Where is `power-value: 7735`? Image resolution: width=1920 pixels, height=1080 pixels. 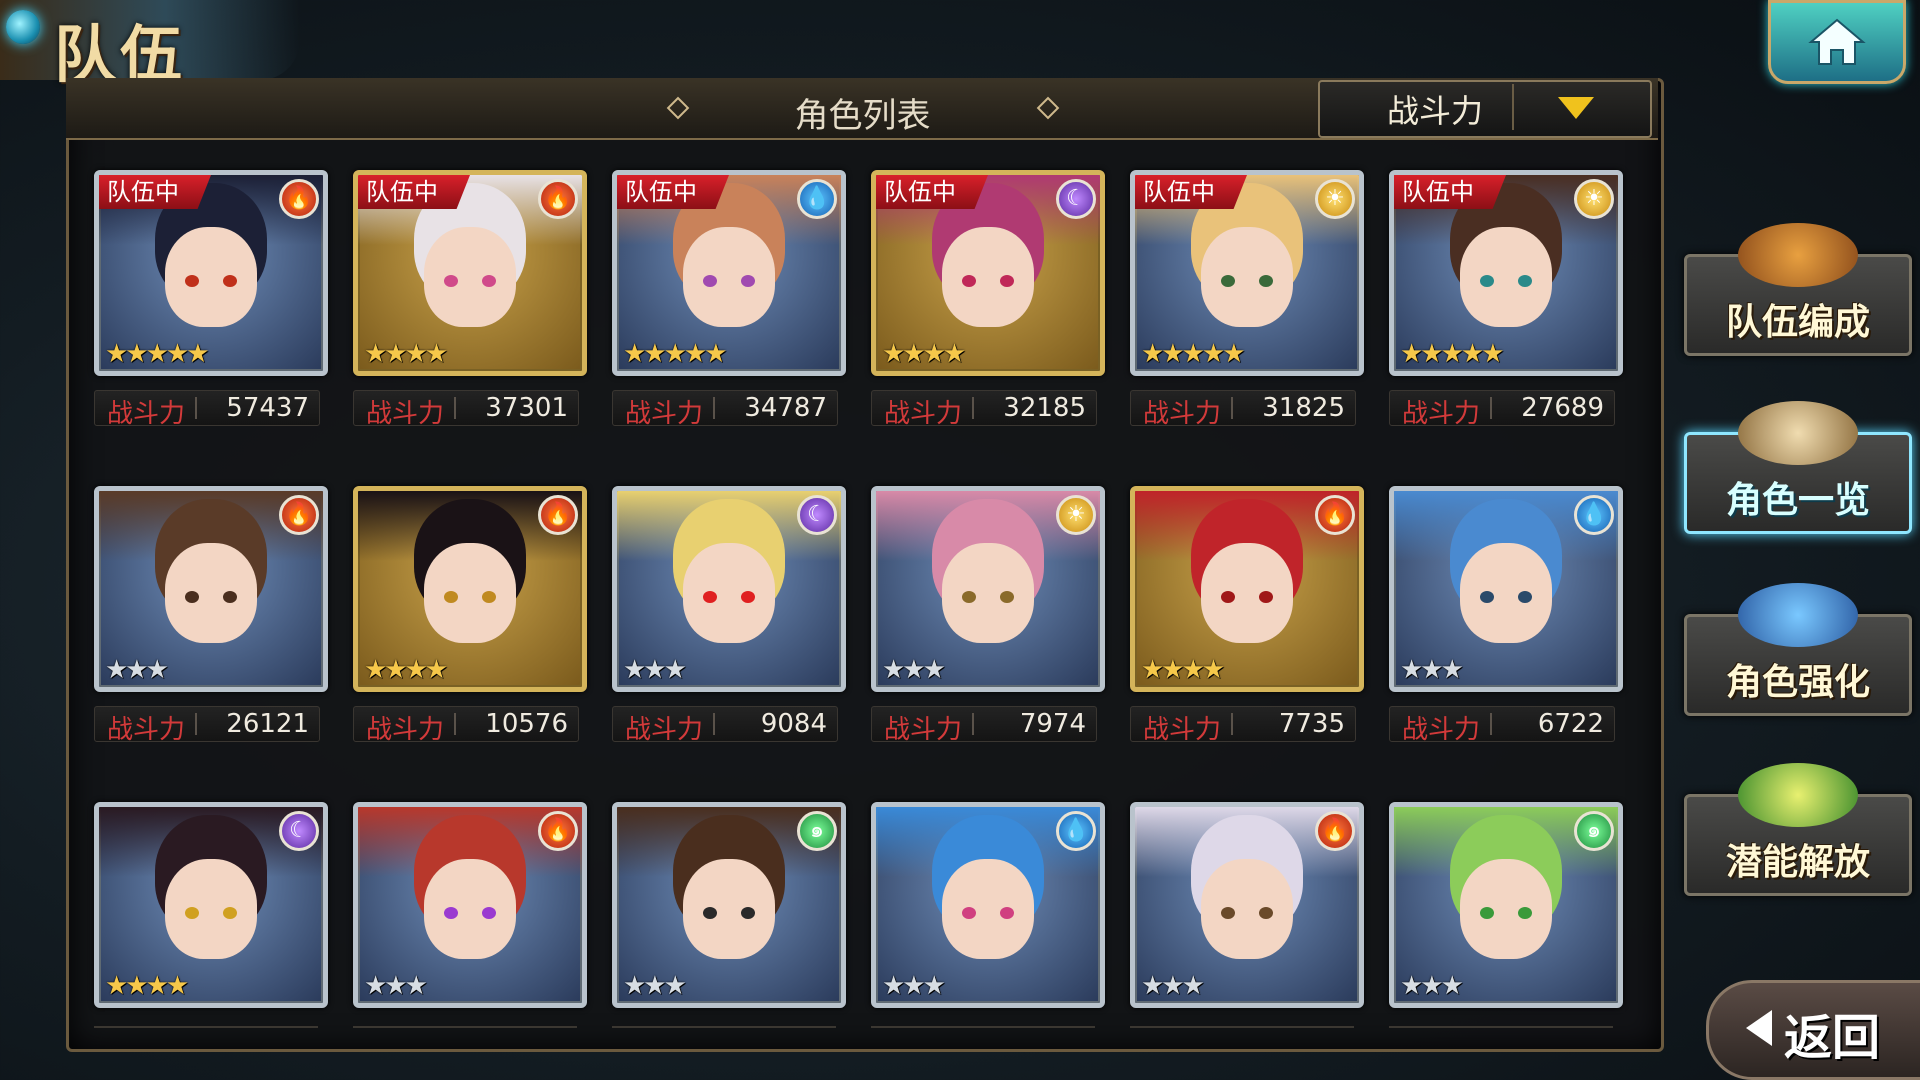
power-value: 7735 is located at coordinates (1311, 724).